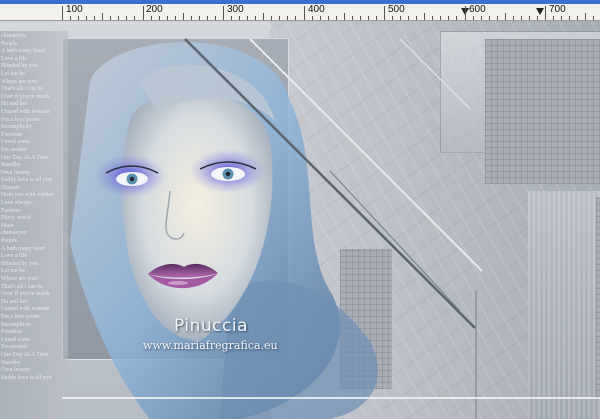  I want to click on side-text-line: Main, so click(7, 225).